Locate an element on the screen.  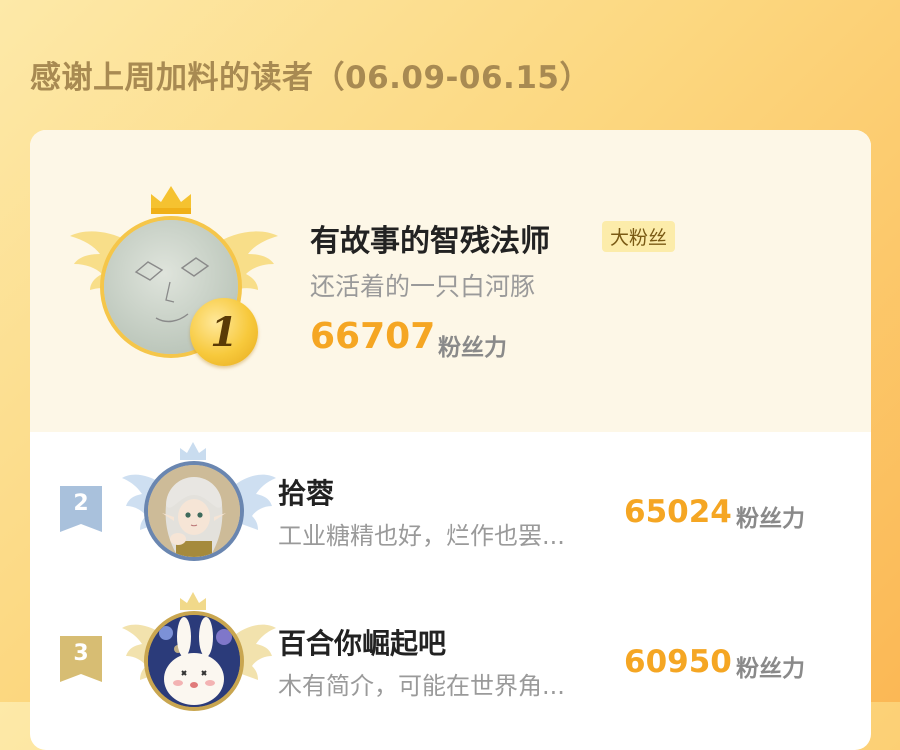
fan-name: 拾蓉 is located at coordinates (306, 492).